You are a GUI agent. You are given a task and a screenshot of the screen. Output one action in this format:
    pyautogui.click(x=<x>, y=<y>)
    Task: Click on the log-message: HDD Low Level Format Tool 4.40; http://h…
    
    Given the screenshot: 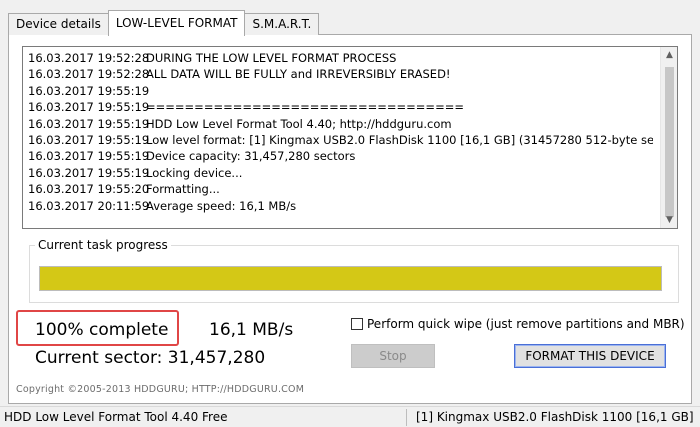 What is the action you would take?
    pyautogui.click(x=299, y=123)
    